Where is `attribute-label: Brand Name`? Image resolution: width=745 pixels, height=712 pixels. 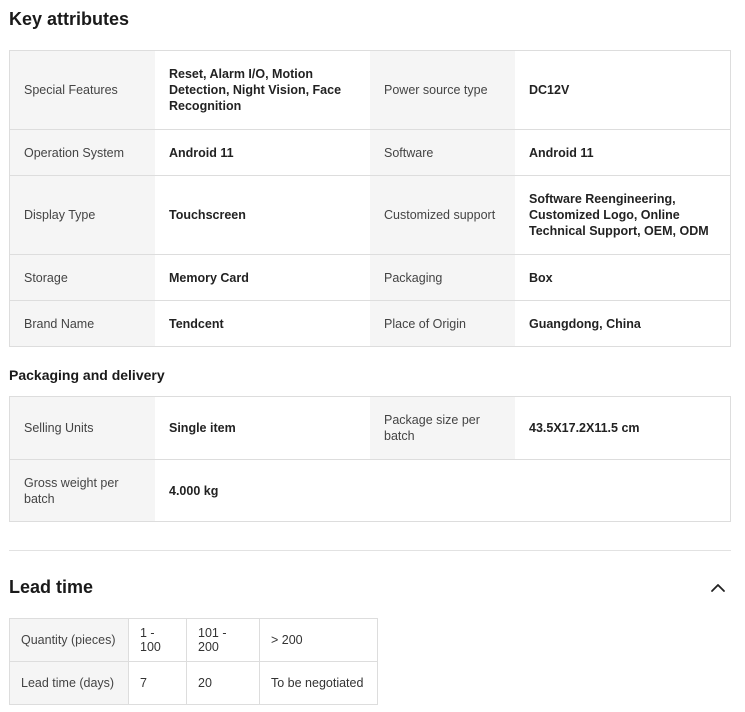 attribute-label: Brand Name is located at coordinates (82, 323).